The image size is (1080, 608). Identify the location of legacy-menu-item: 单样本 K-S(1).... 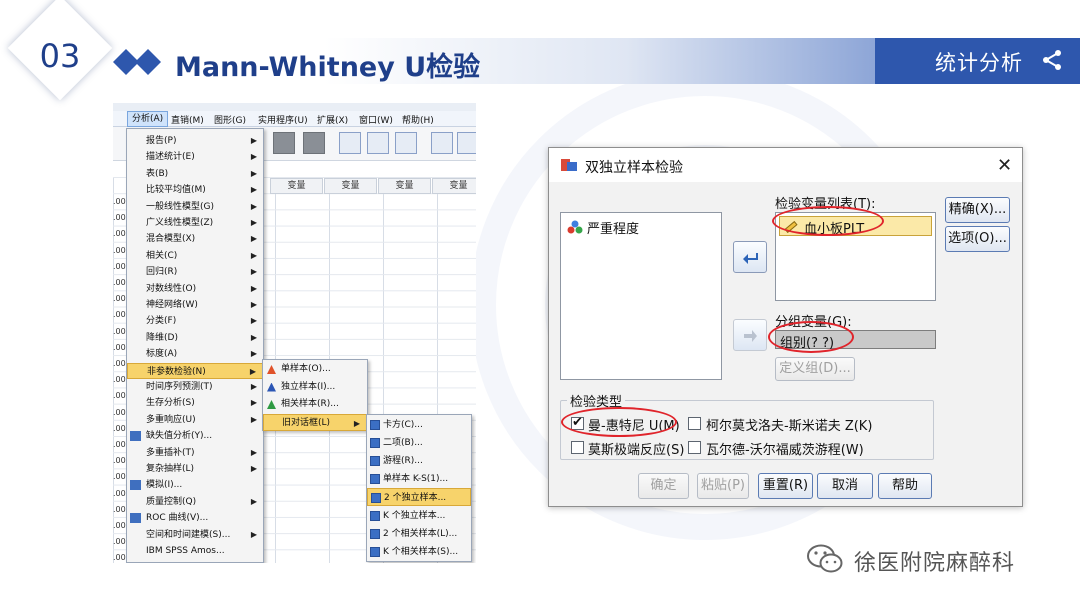
(419, 479).